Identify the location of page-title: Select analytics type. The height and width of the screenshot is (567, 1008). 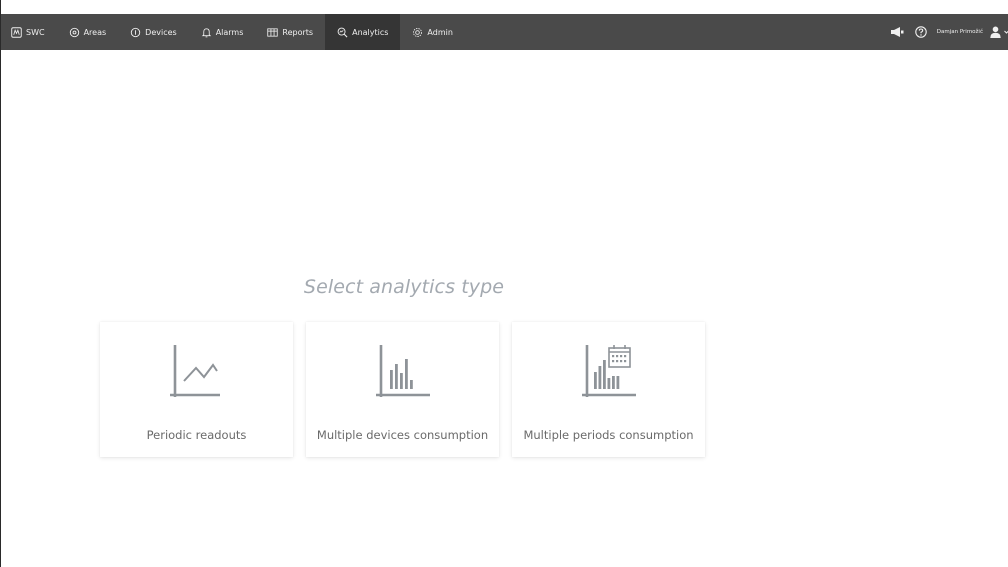
(404, 287).